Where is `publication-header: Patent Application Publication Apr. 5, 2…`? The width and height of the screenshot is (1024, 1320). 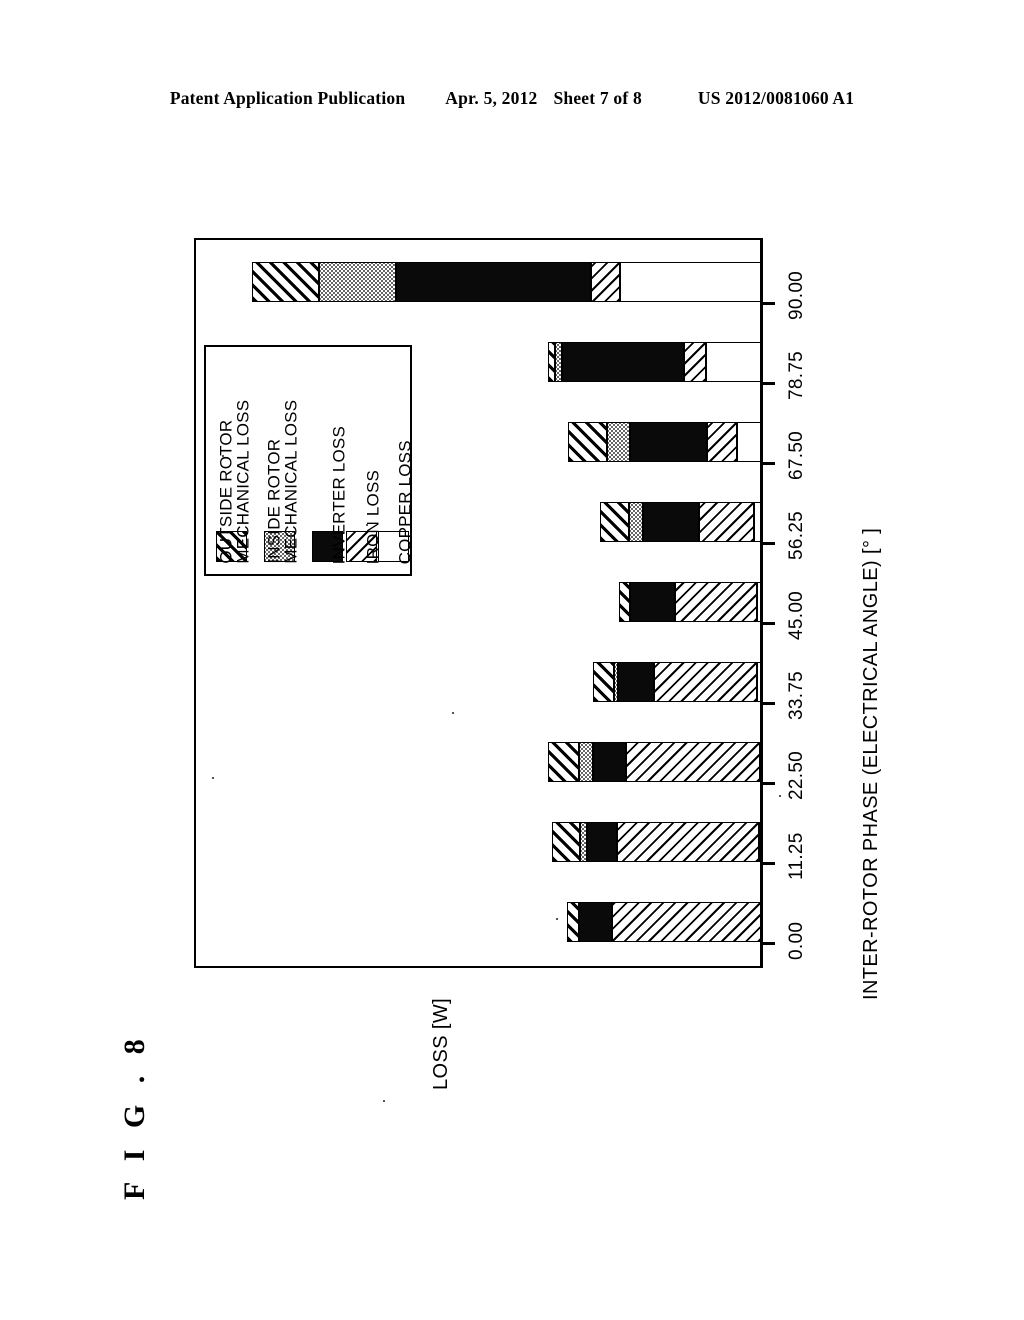
publication-header: Patent Application Publication Apr. 5, 2… is located at coordinates (512, 98).